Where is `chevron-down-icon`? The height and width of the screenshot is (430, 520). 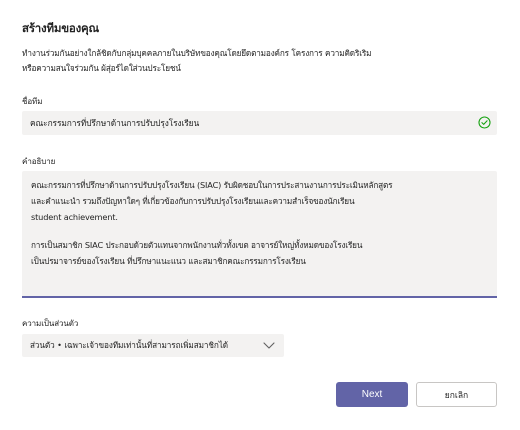
chevron-down-icon is located at coordinates (269, 345).